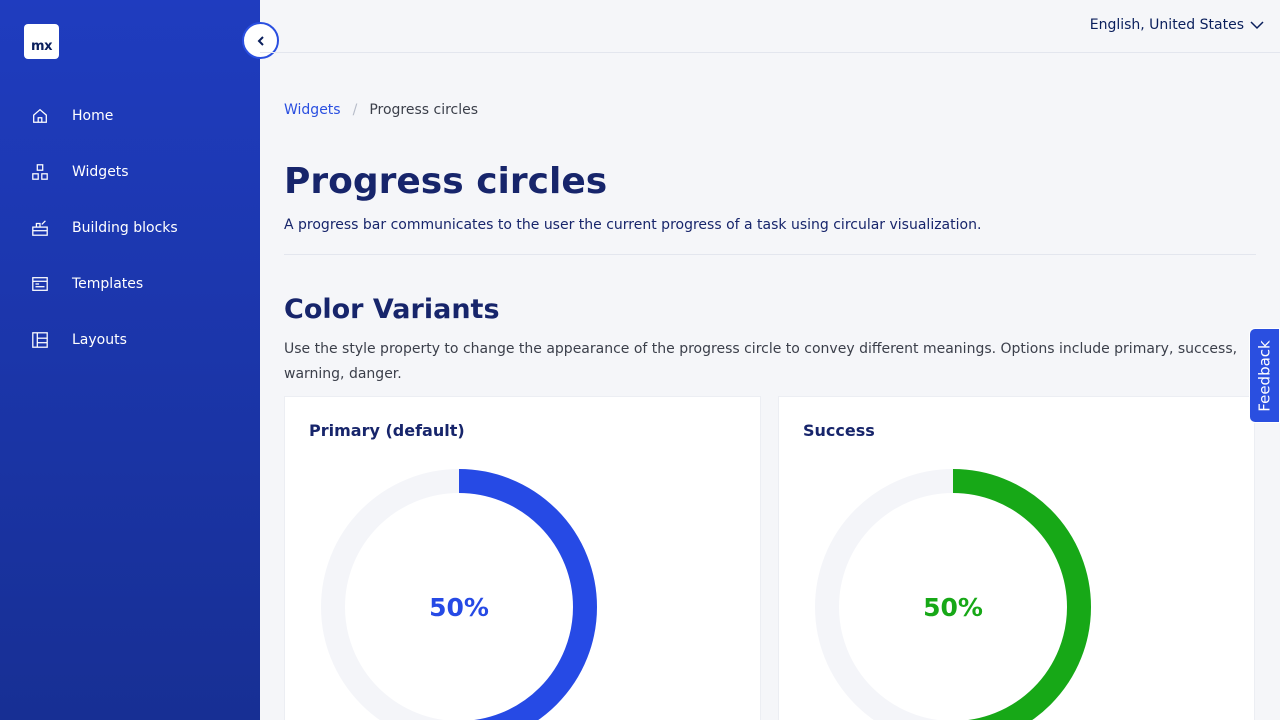 This screenshot has width=1280, height=720. I want to click on sidebar-item-label: Templates, so click(108, 284).